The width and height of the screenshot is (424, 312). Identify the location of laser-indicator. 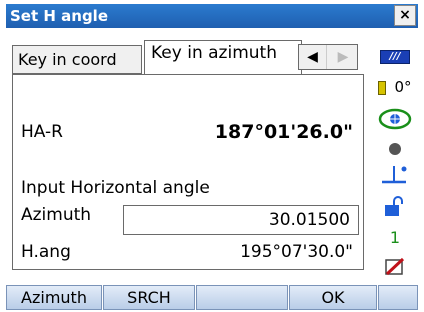
(395, 177).